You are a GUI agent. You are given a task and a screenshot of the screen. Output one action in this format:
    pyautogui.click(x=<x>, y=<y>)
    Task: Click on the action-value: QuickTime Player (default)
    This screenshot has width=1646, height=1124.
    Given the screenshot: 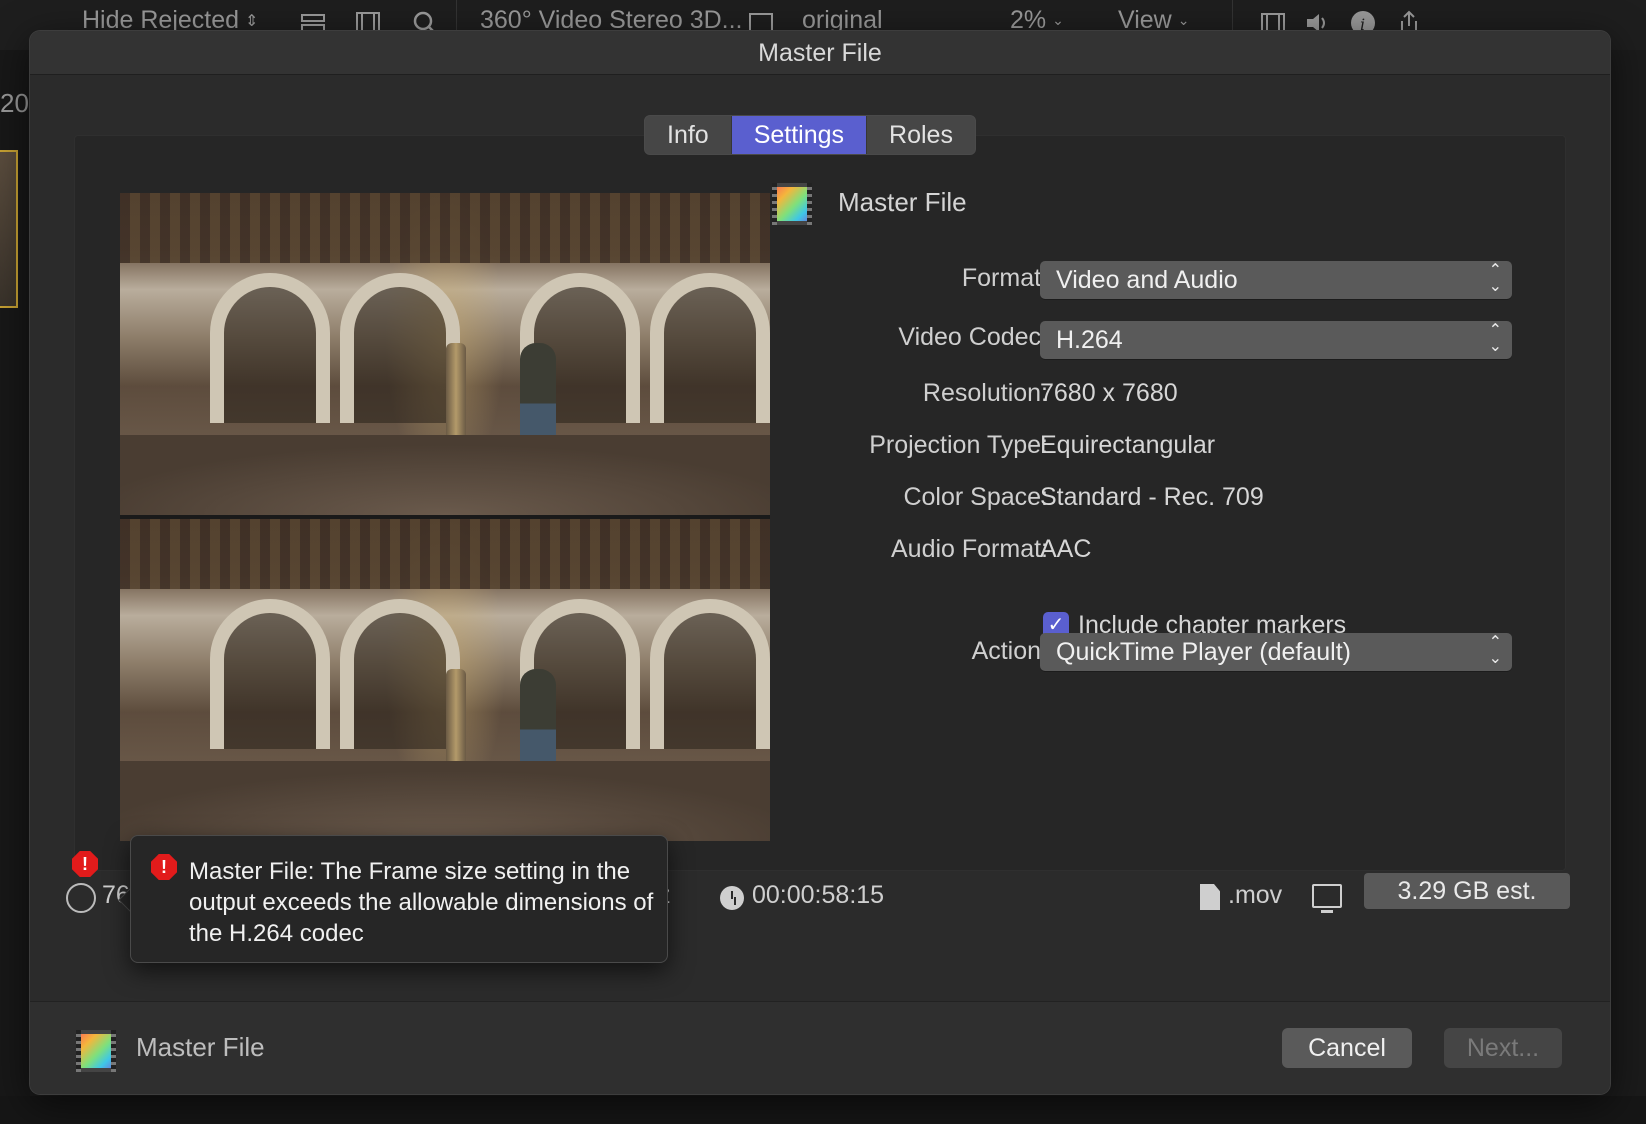 What is the action you would take?
    pyautogui.click(x=1203, y=652)
    